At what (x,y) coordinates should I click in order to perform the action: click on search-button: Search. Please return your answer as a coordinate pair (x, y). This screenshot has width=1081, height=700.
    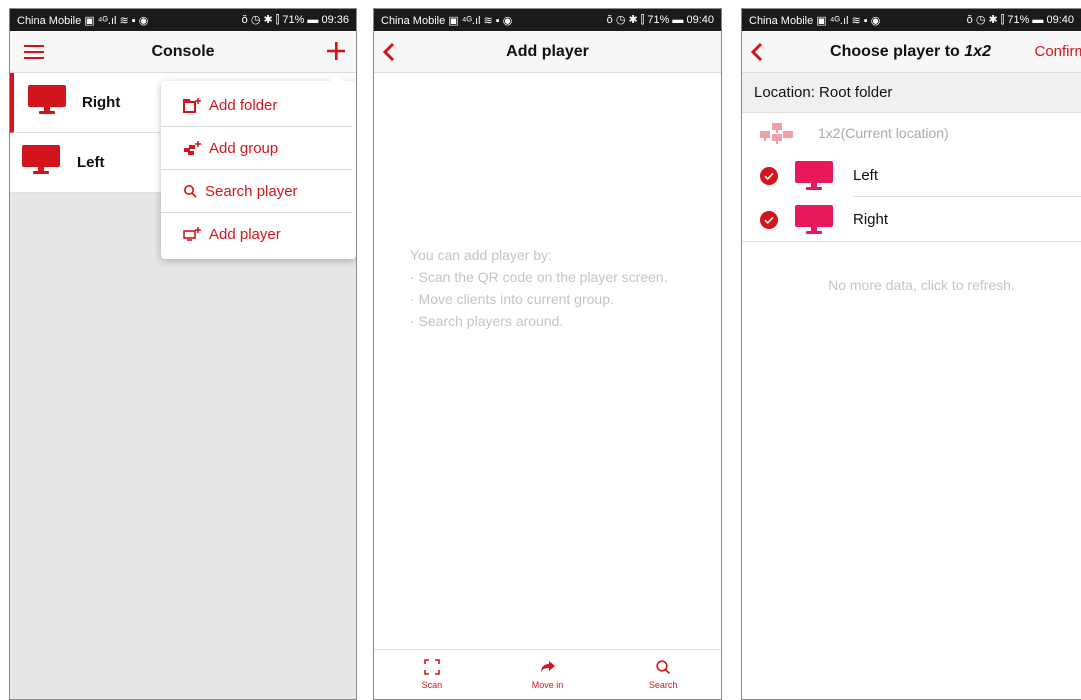
    Looking at the image, I should click on (663, 674).